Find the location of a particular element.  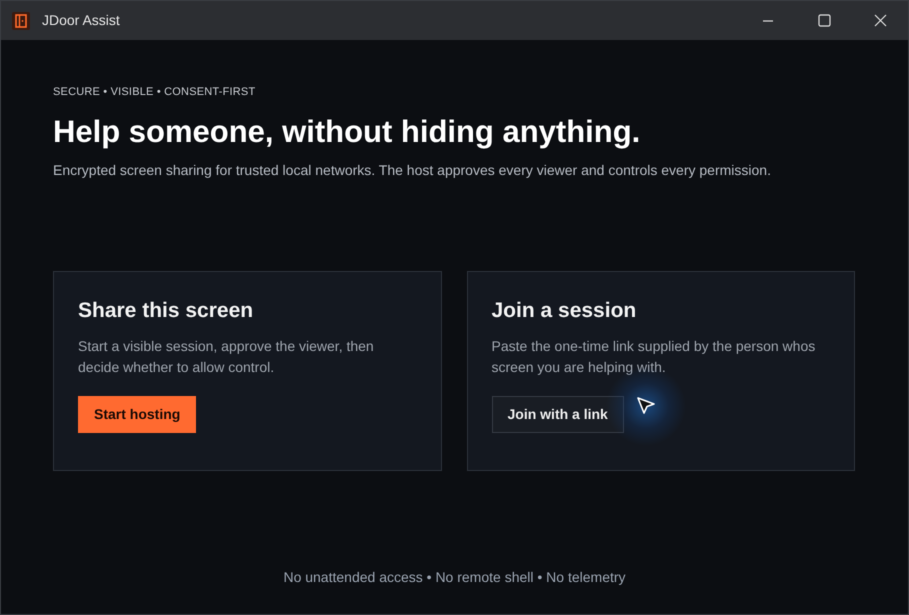

cursor-icon is located at coordinates (646, 406).